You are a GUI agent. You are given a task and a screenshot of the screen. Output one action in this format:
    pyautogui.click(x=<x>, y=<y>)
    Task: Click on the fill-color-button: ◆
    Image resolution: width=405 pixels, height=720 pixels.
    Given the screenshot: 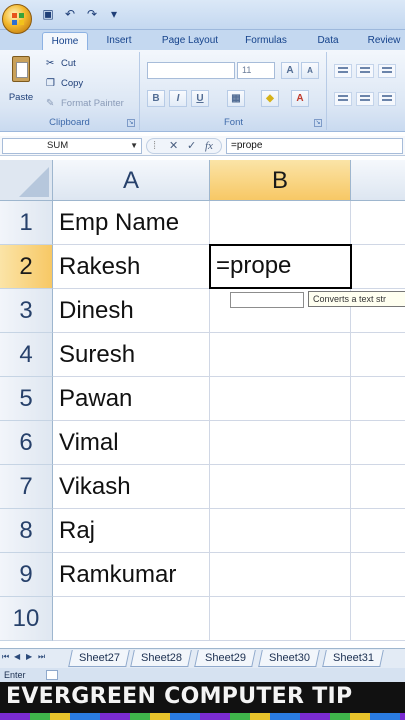 What is the action you would take?
    pyautogui.click(x=270, y=98)
    